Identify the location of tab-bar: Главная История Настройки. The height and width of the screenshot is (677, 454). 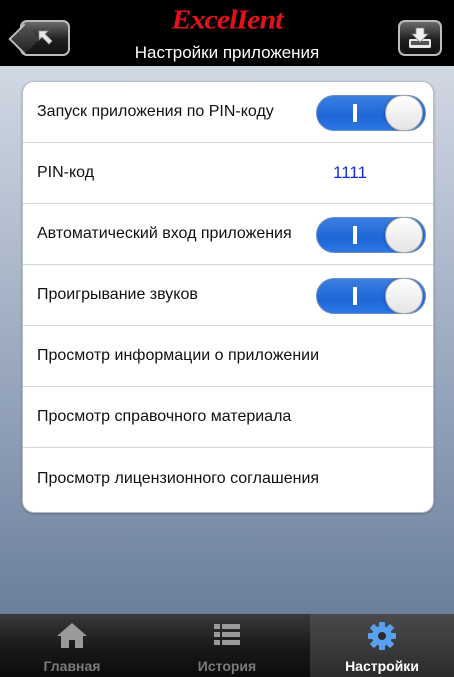
(227, 645).